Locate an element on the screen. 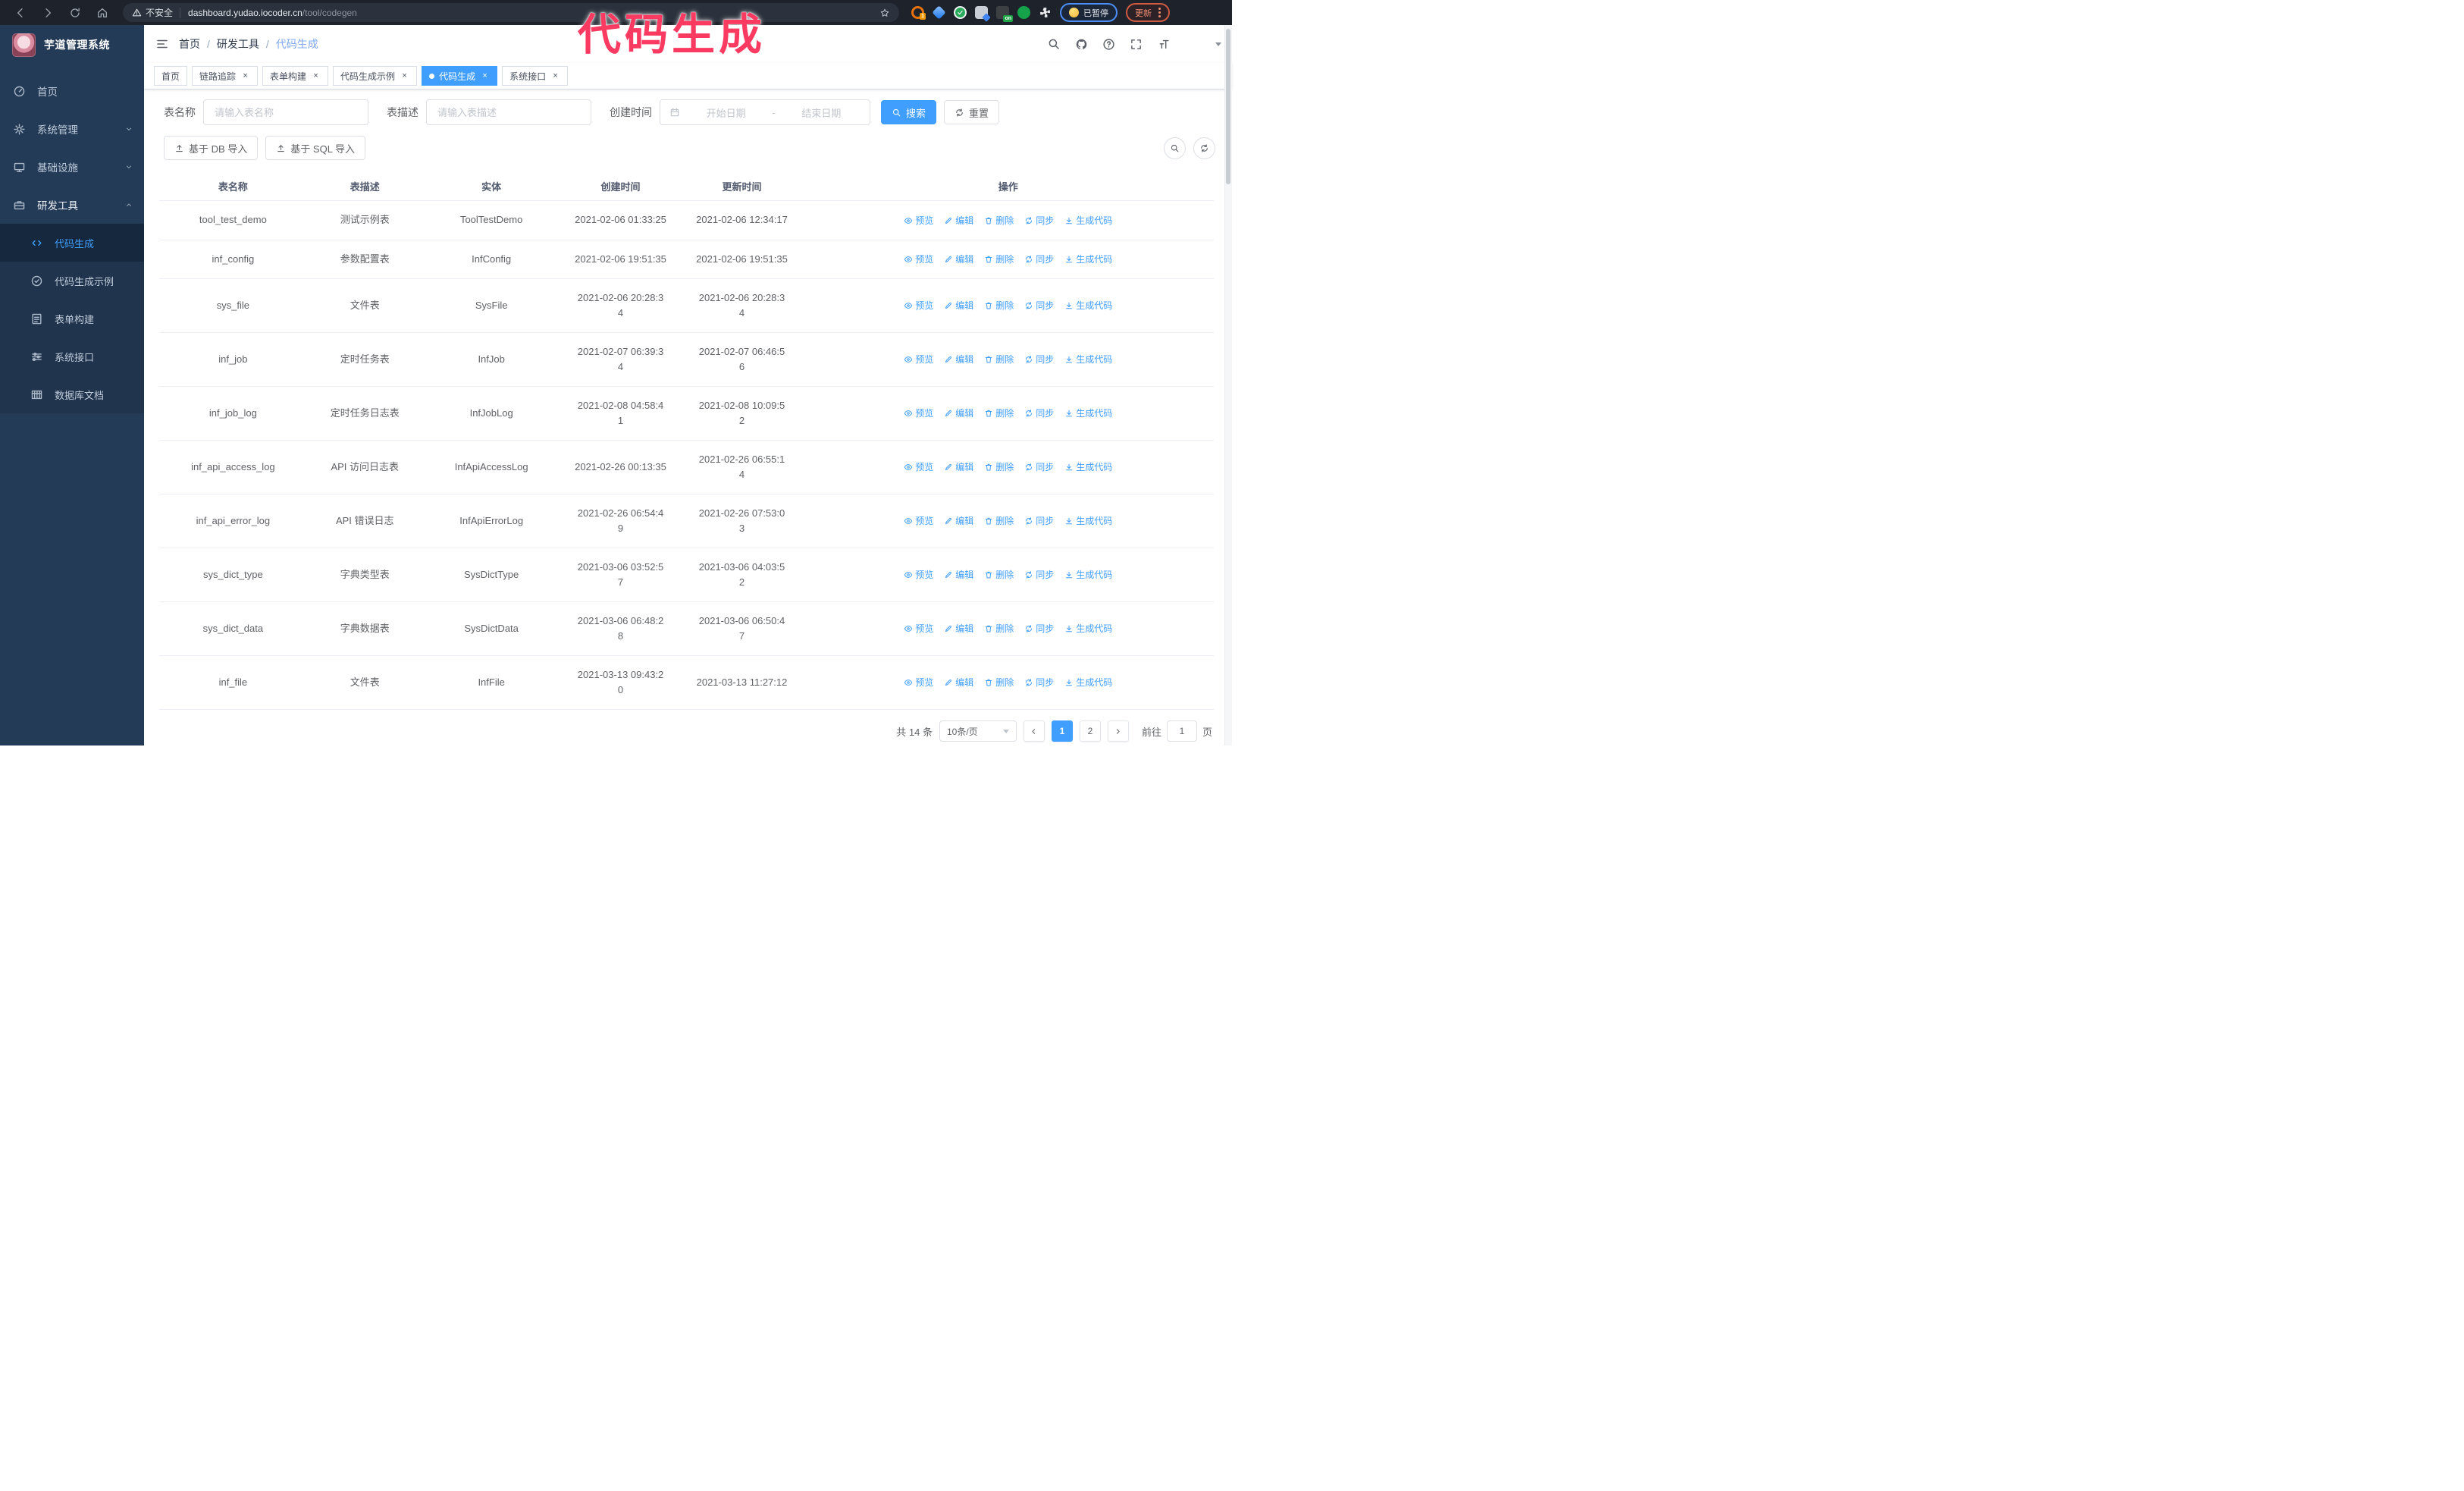 Image resolution: width=2464 pixels, height=1491 pixels. extension-icon-orange: 1 is located at coordinates (919, 13).